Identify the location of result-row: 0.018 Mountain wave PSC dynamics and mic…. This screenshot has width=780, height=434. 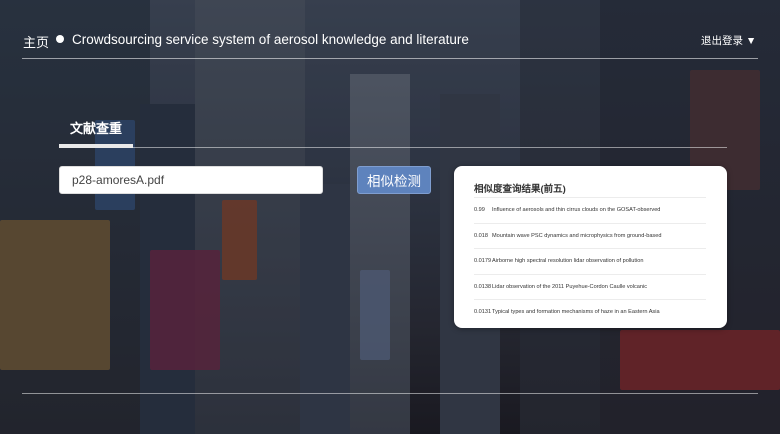
(590, 235).